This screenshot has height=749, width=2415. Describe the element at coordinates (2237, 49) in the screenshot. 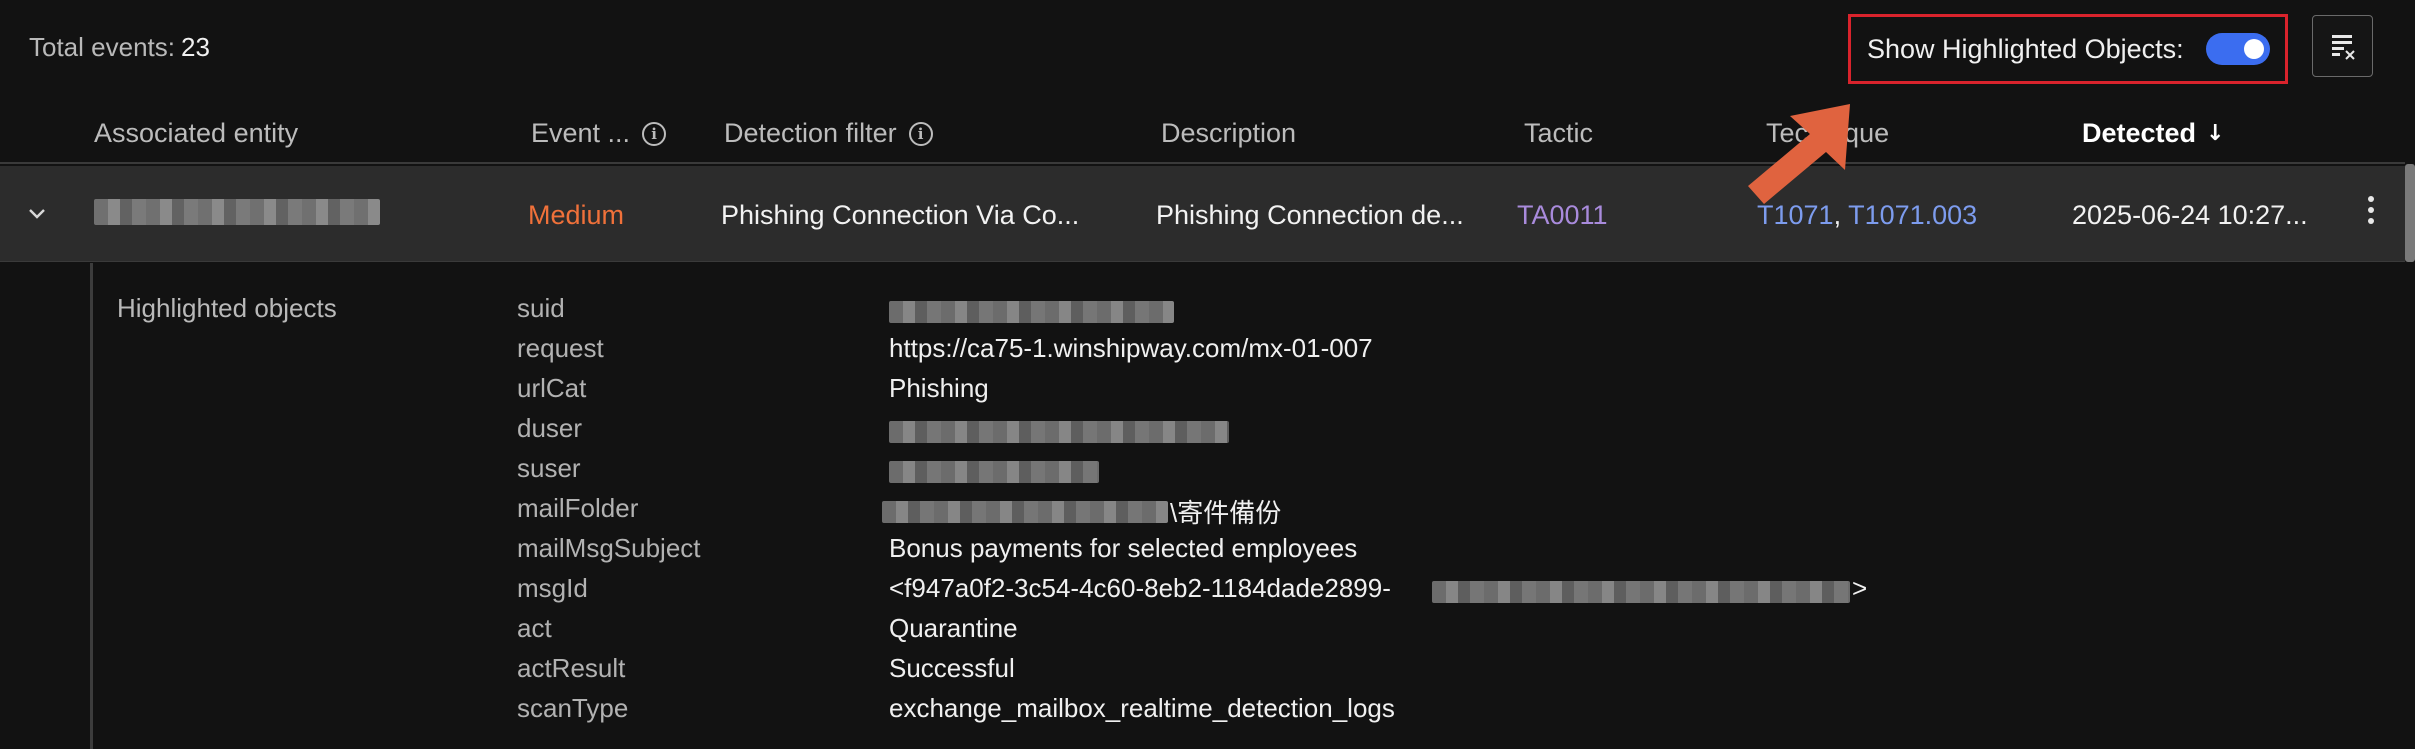

I see `highlight-toggle-switch` at that location.